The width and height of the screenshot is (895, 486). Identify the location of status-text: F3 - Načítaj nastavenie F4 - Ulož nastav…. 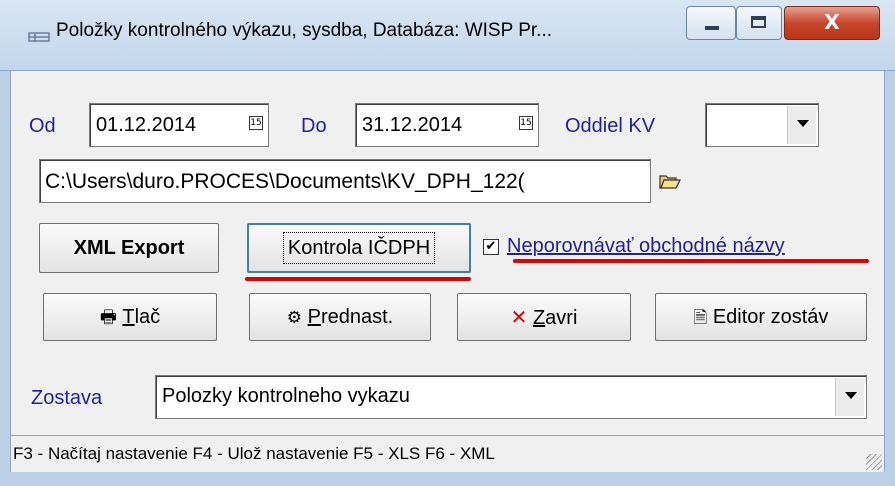
(254, 453).